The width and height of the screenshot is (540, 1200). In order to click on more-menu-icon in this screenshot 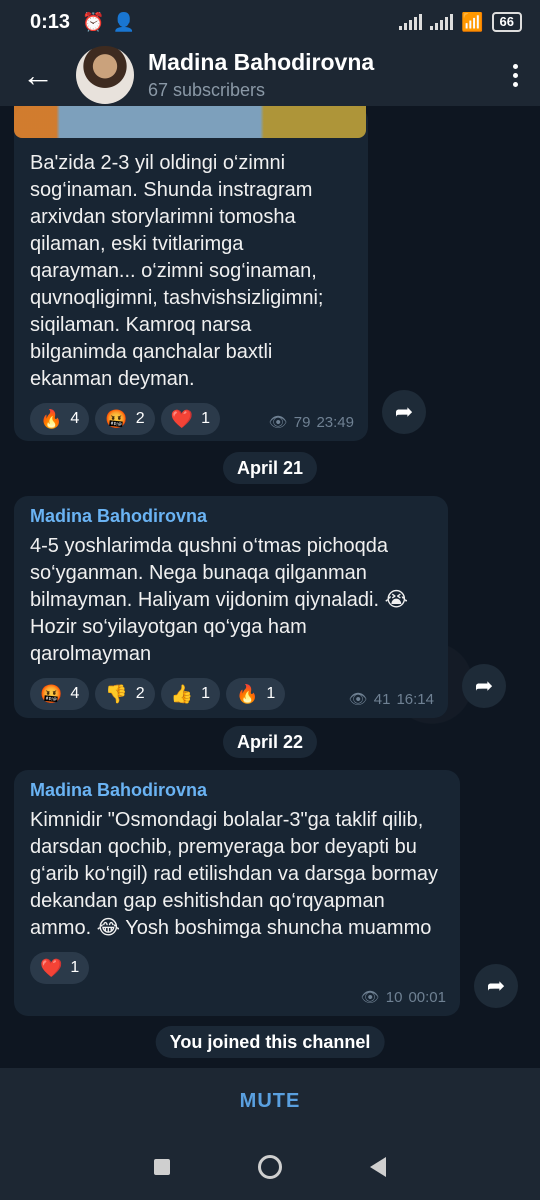, I will do `click(515, 75)`.